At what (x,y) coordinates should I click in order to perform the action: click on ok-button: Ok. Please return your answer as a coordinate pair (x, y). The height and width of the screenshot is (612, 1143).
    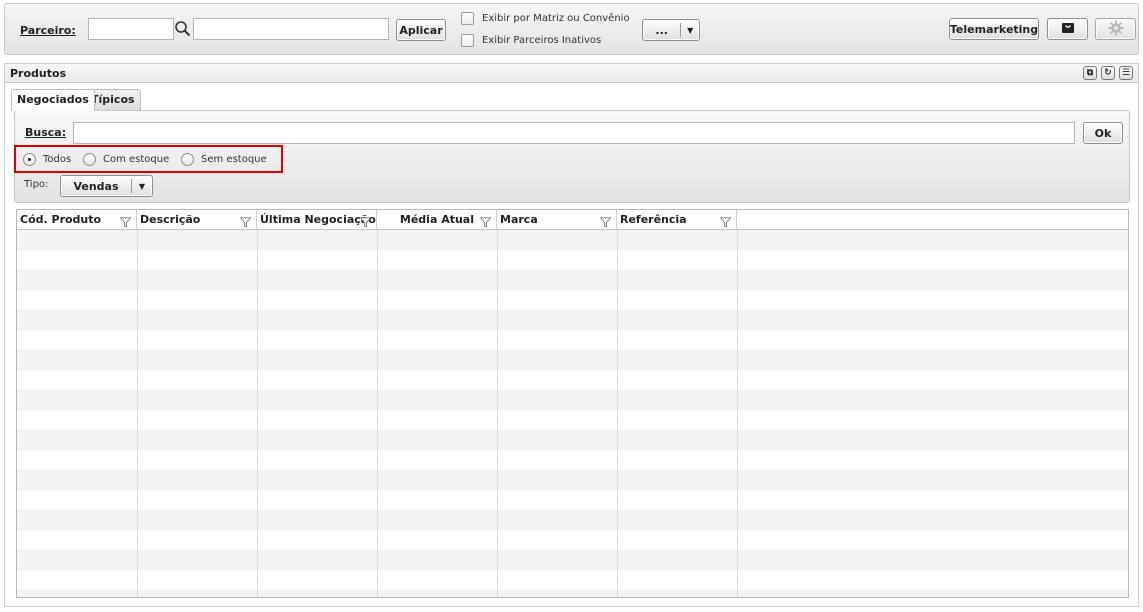
    Looking at the image, I should click on (1103, 133).